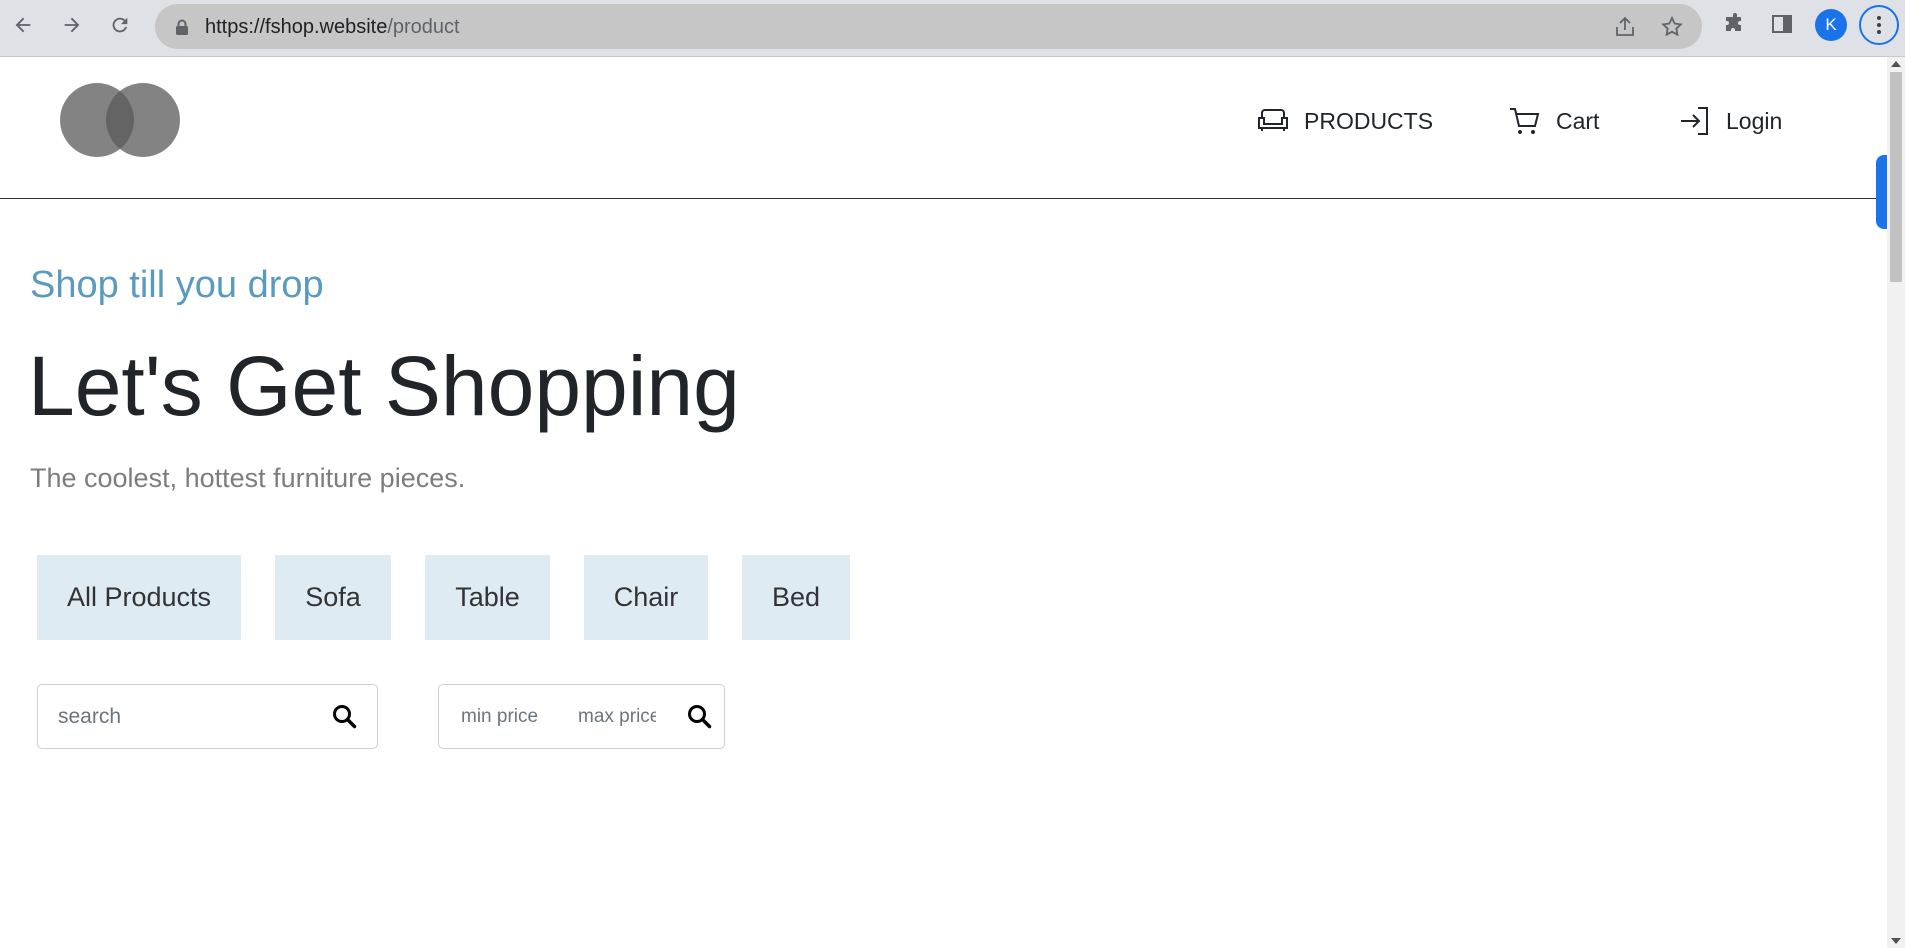 Image resolution: width=1905 pixels, height=948 pixels. I want to click on url-host: https://fshop.website, so click(296, 27).